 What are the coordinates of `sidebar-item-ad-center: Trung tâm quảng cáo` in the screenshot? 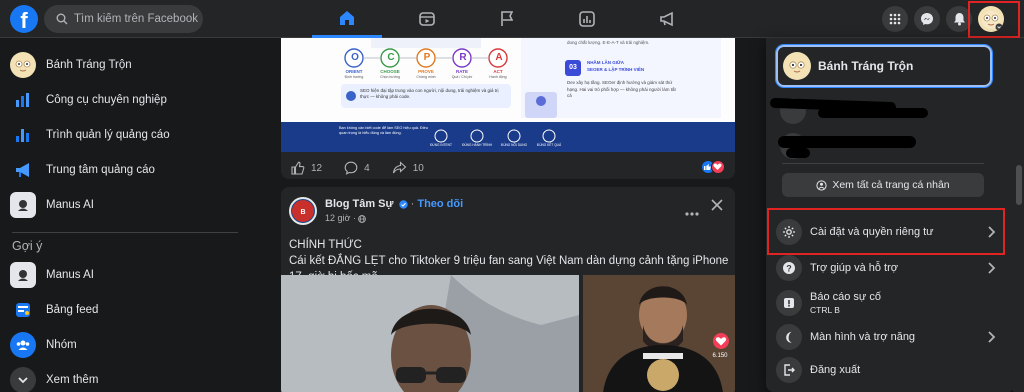 It's located at (123, 170).